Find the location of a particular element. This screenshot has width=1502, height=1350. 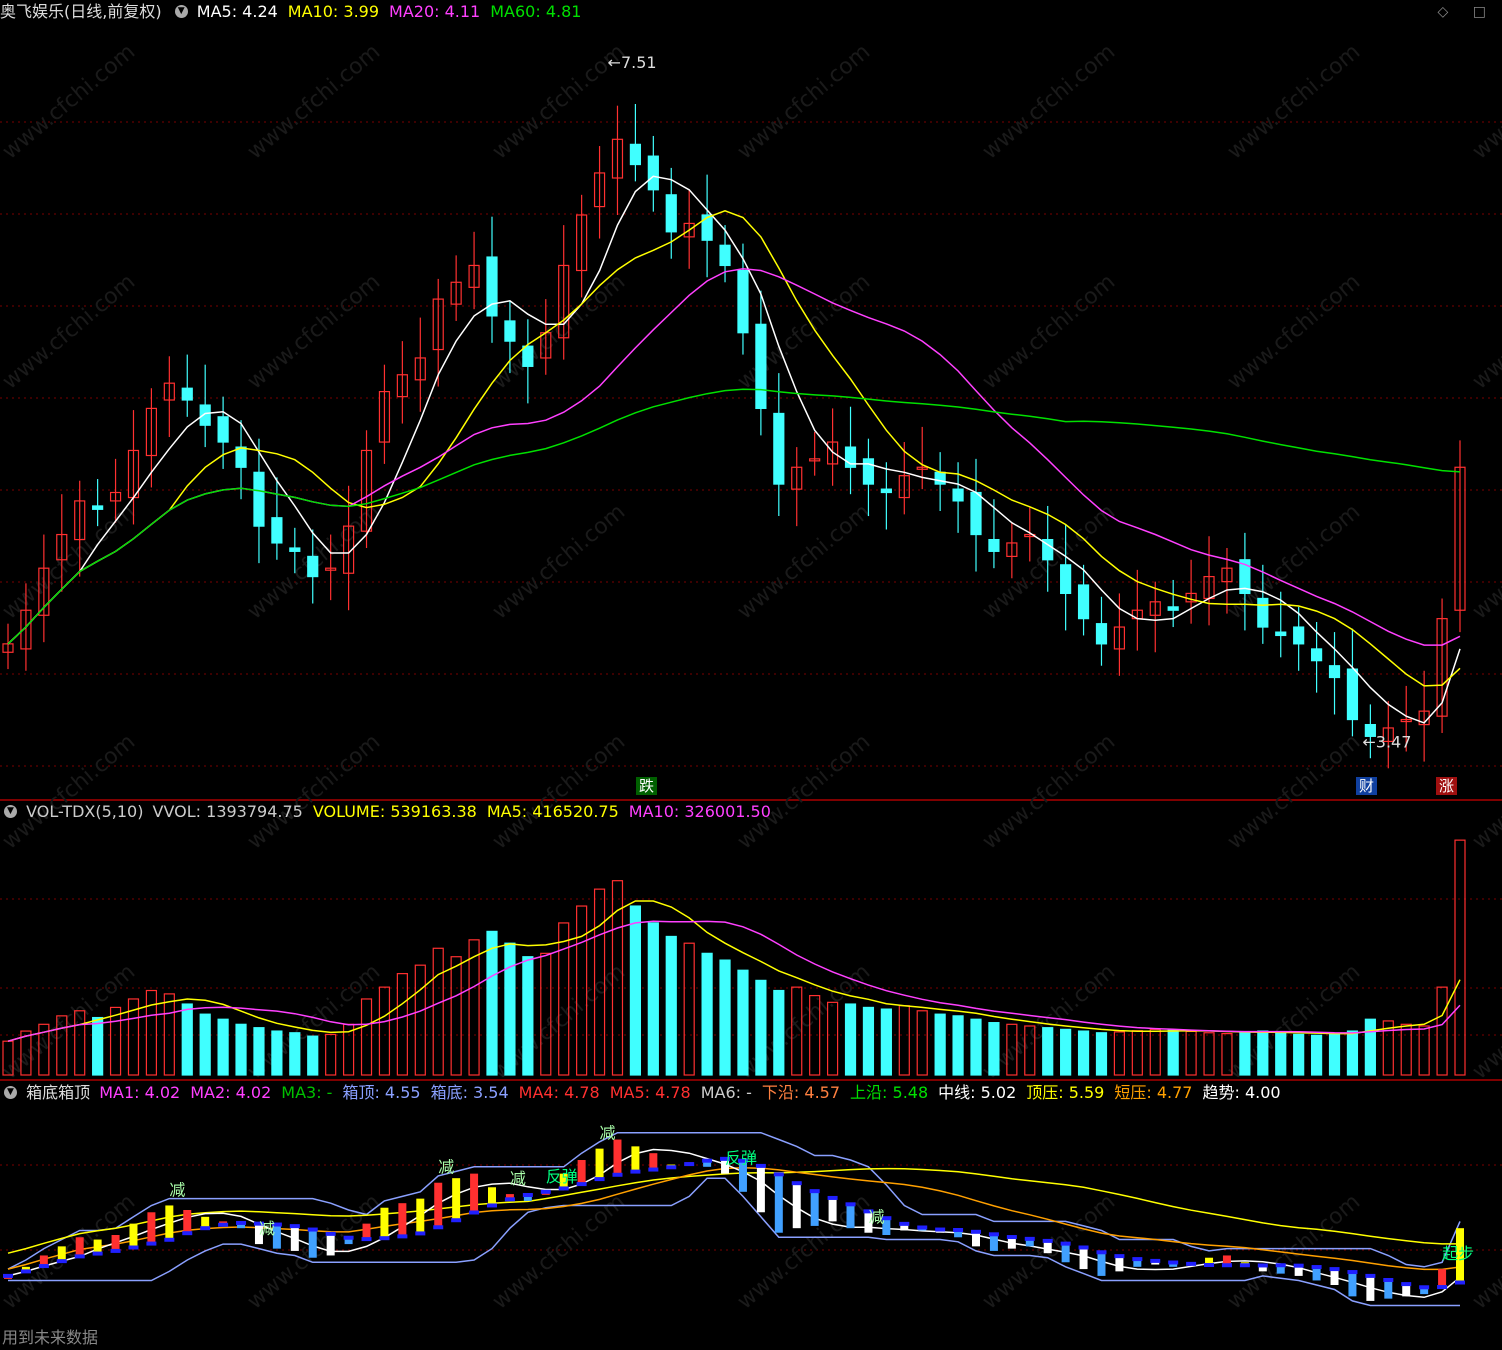

box-item-9: 上沿: 5.48 is located at coordinates (889, 1092).